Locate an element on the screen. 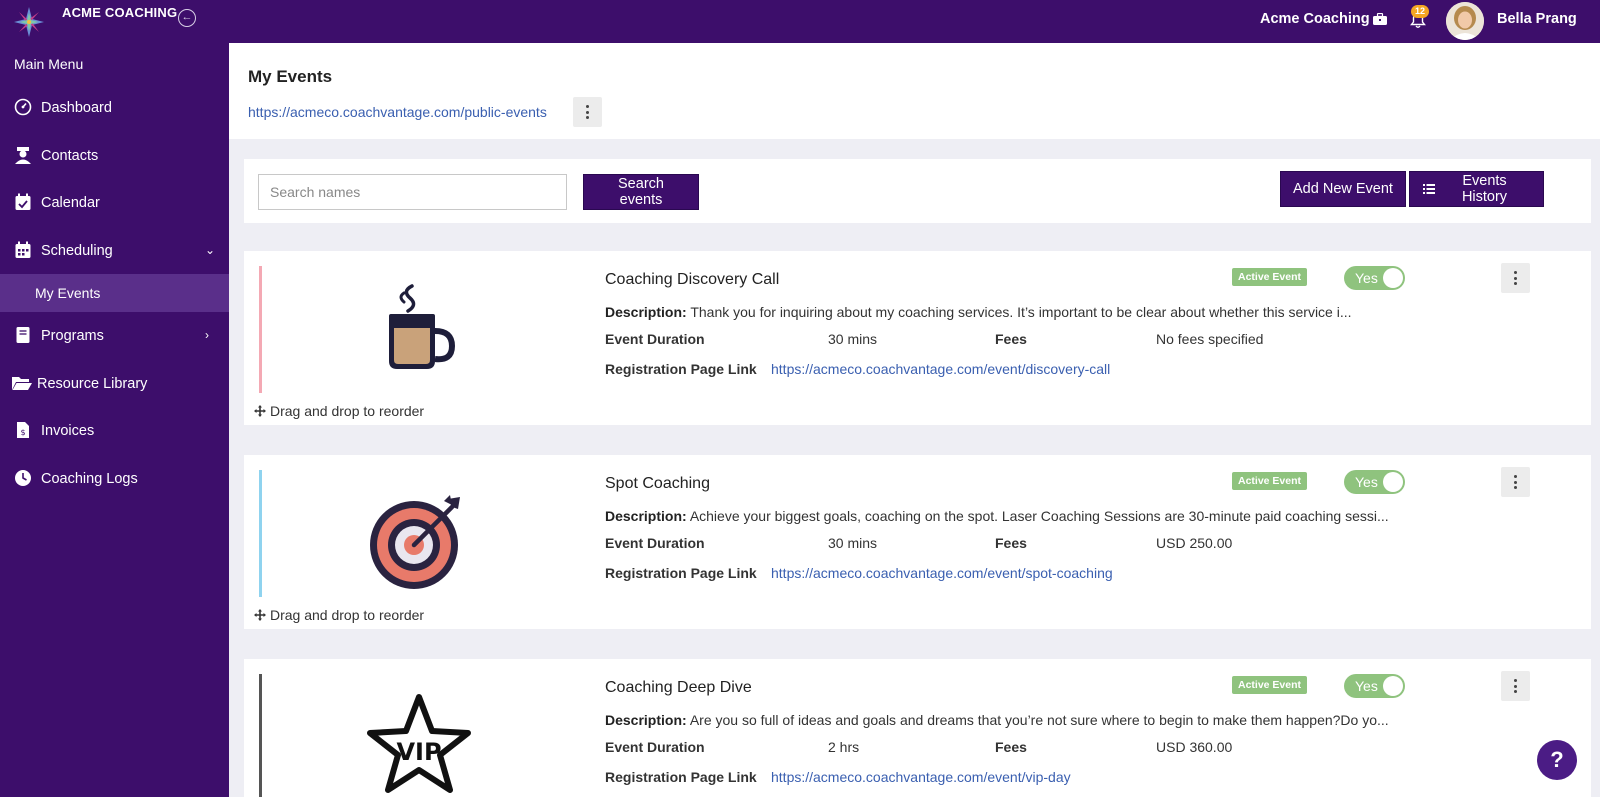 Image resolution: width=1600 pixels, height=797 pixels. sidebar-item-label: My Events is located at coordinates (68, 293).